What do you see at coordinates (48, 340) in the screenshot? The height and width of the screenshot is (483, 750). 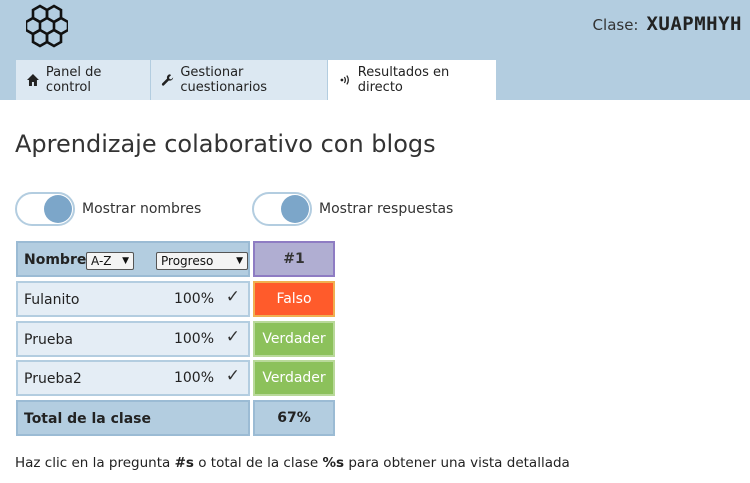 I see `student-name: Prueba` at bounding box center [48, 340].